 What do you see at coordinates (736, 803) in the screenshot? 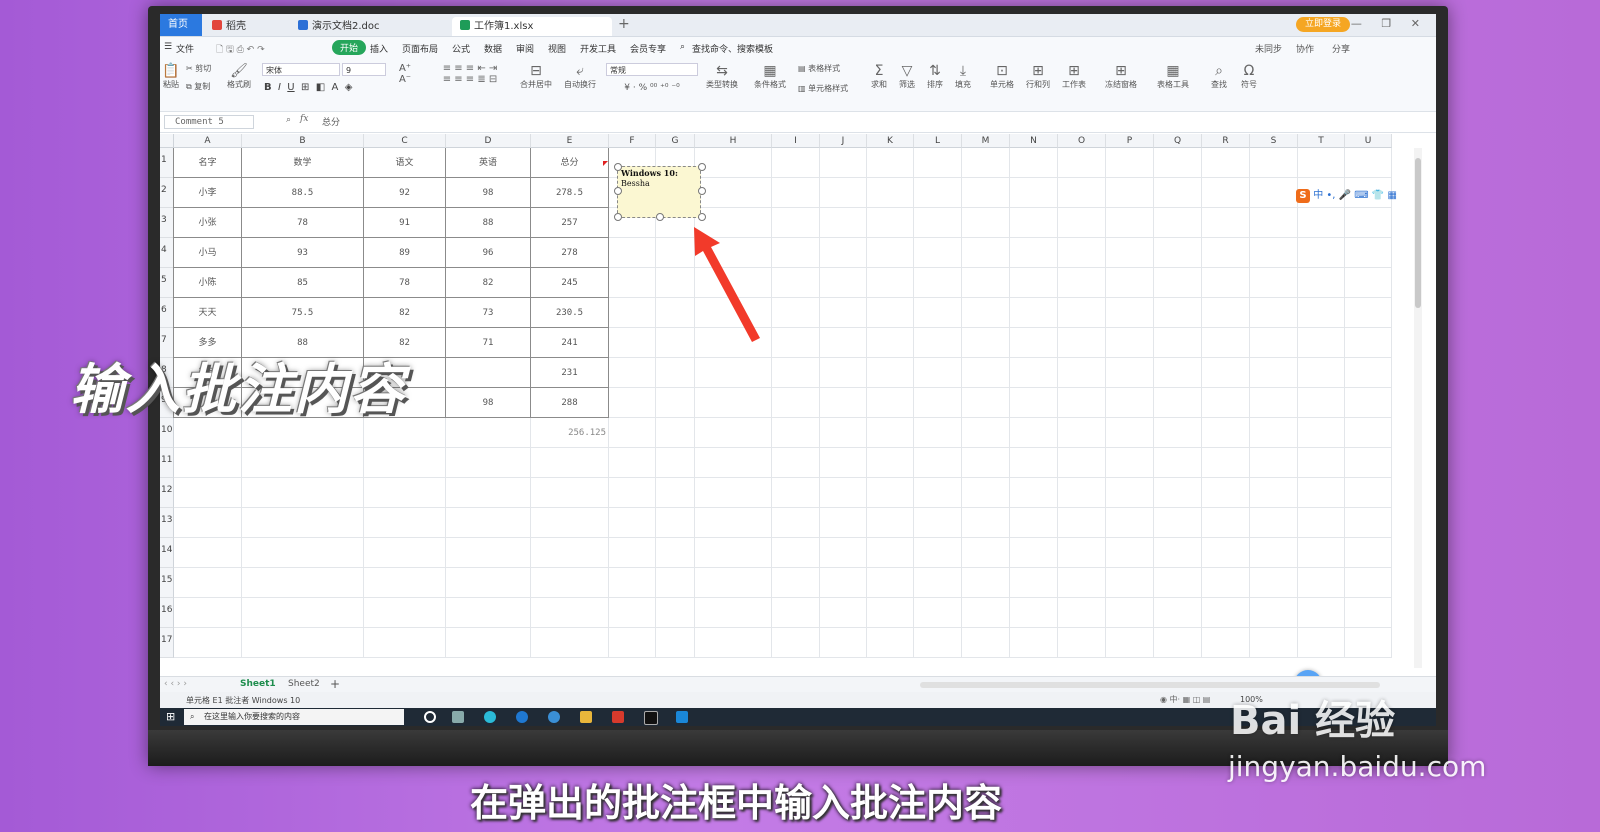
I see `overlay-subtitle: 在弹出的批注框中输入批注内容` at bounding box center [736, 803].